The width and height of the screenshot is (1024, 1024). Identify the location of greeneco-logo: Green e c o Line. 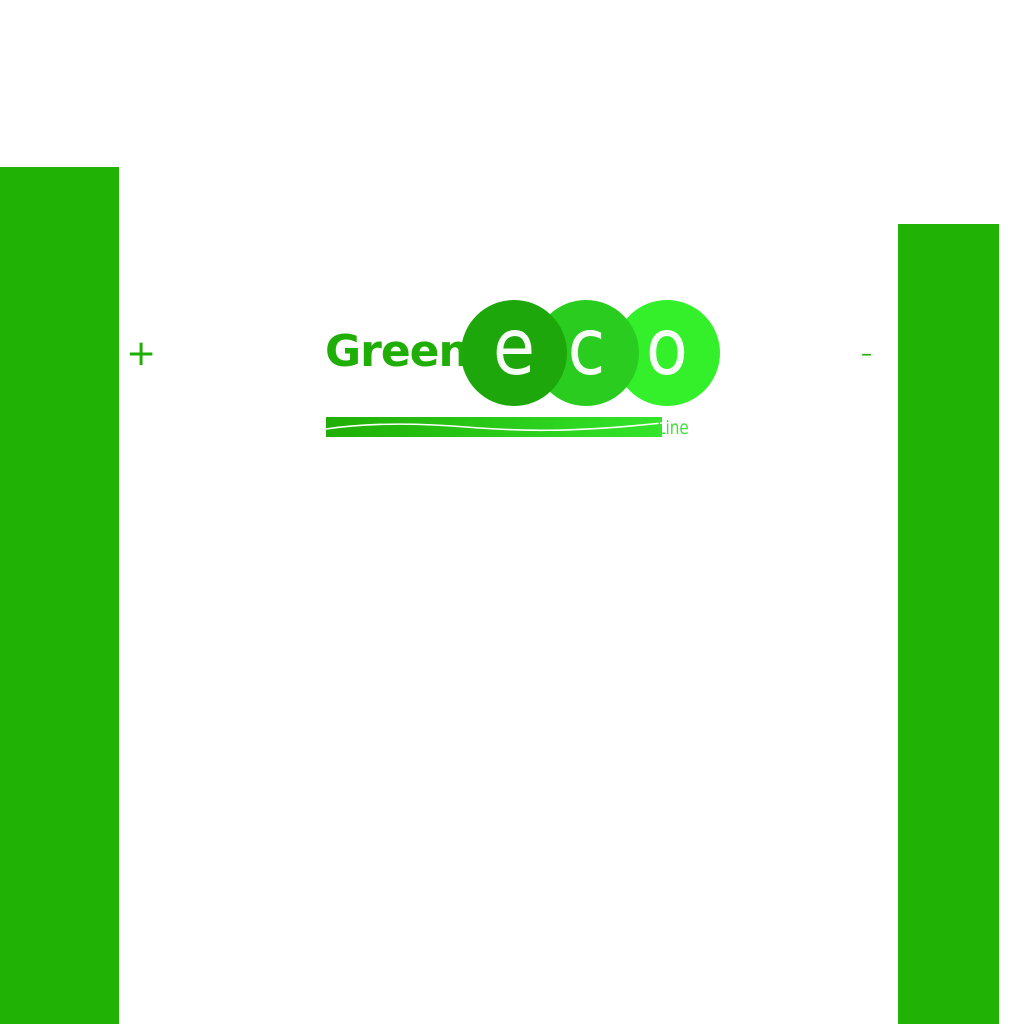
(525, 371).